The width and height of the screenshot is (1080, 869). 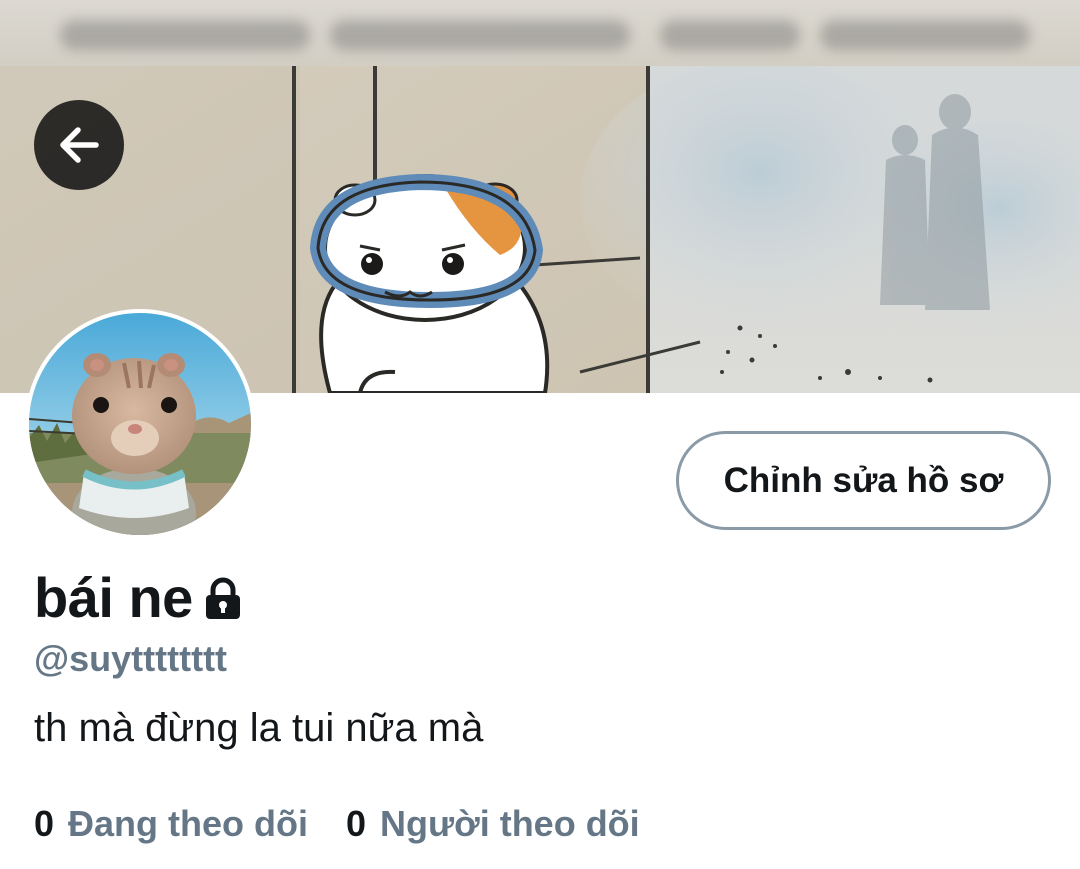 I want to click on profile-bio: th mà đừng la tui nữa mà, so click(x=259, y=728).